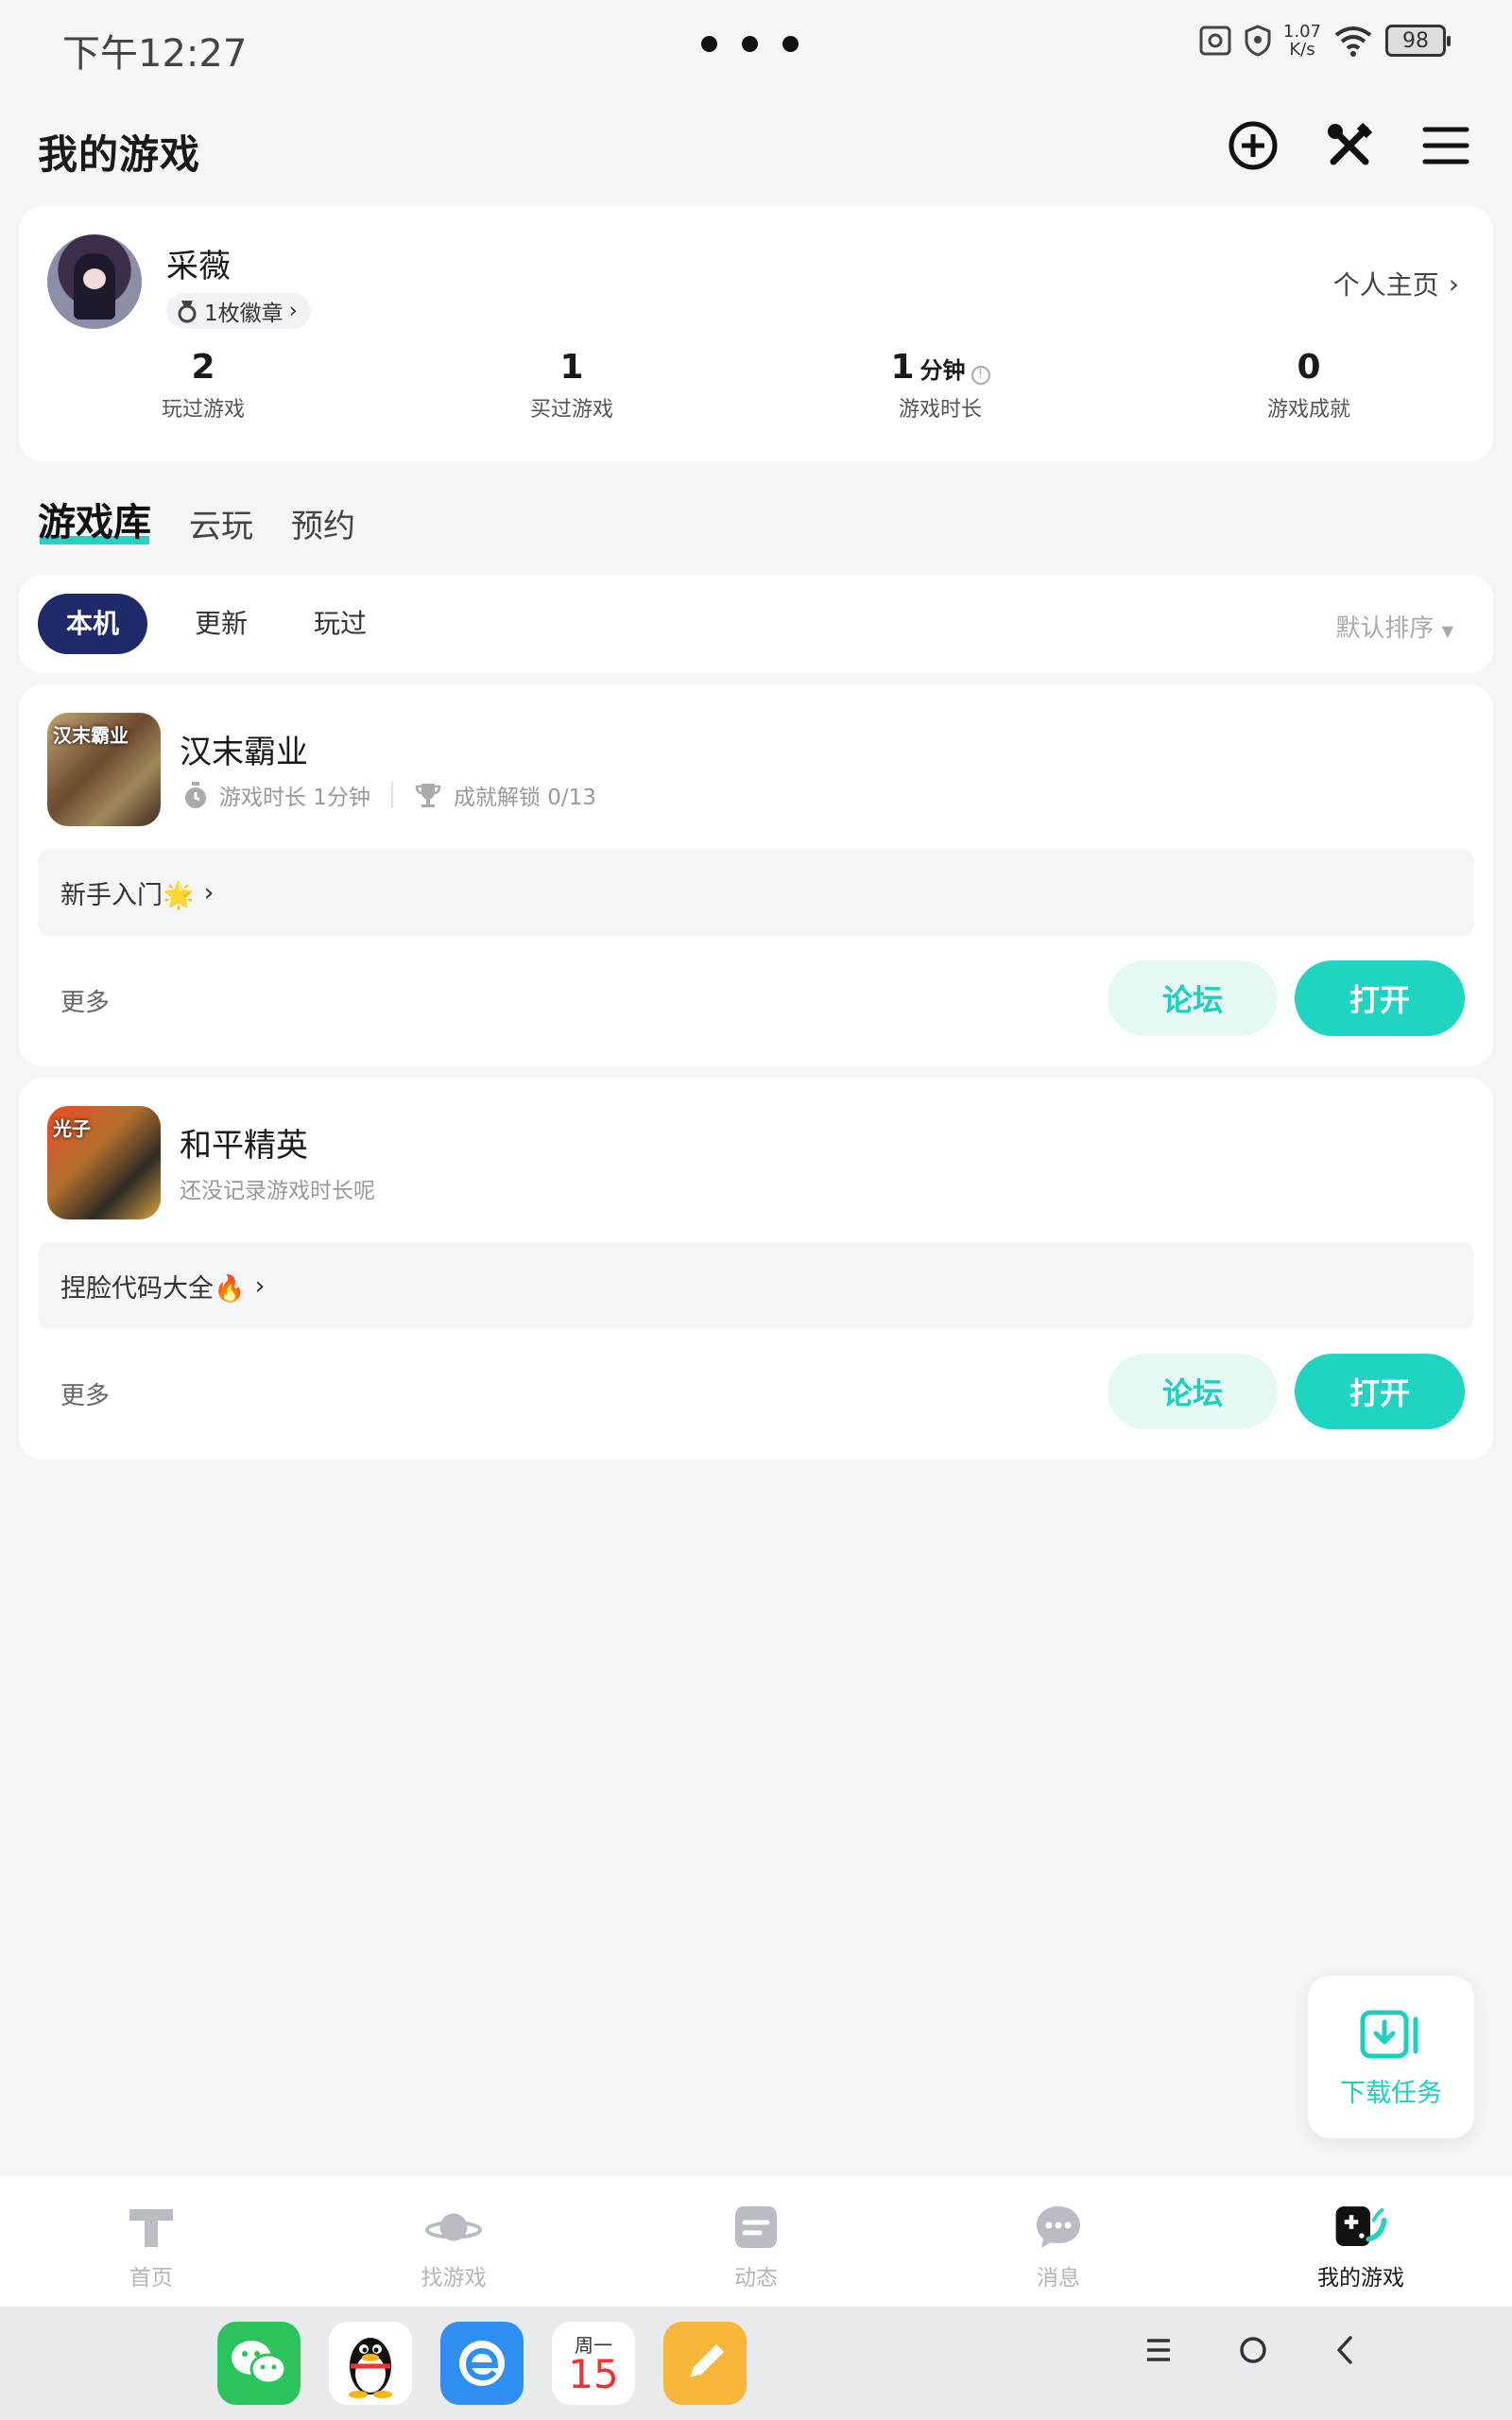 The image size is (1512, 2420). Describe the element at coordinates (1418, 41) in the screenshot. I see `battery-indicator: 98` at that location.